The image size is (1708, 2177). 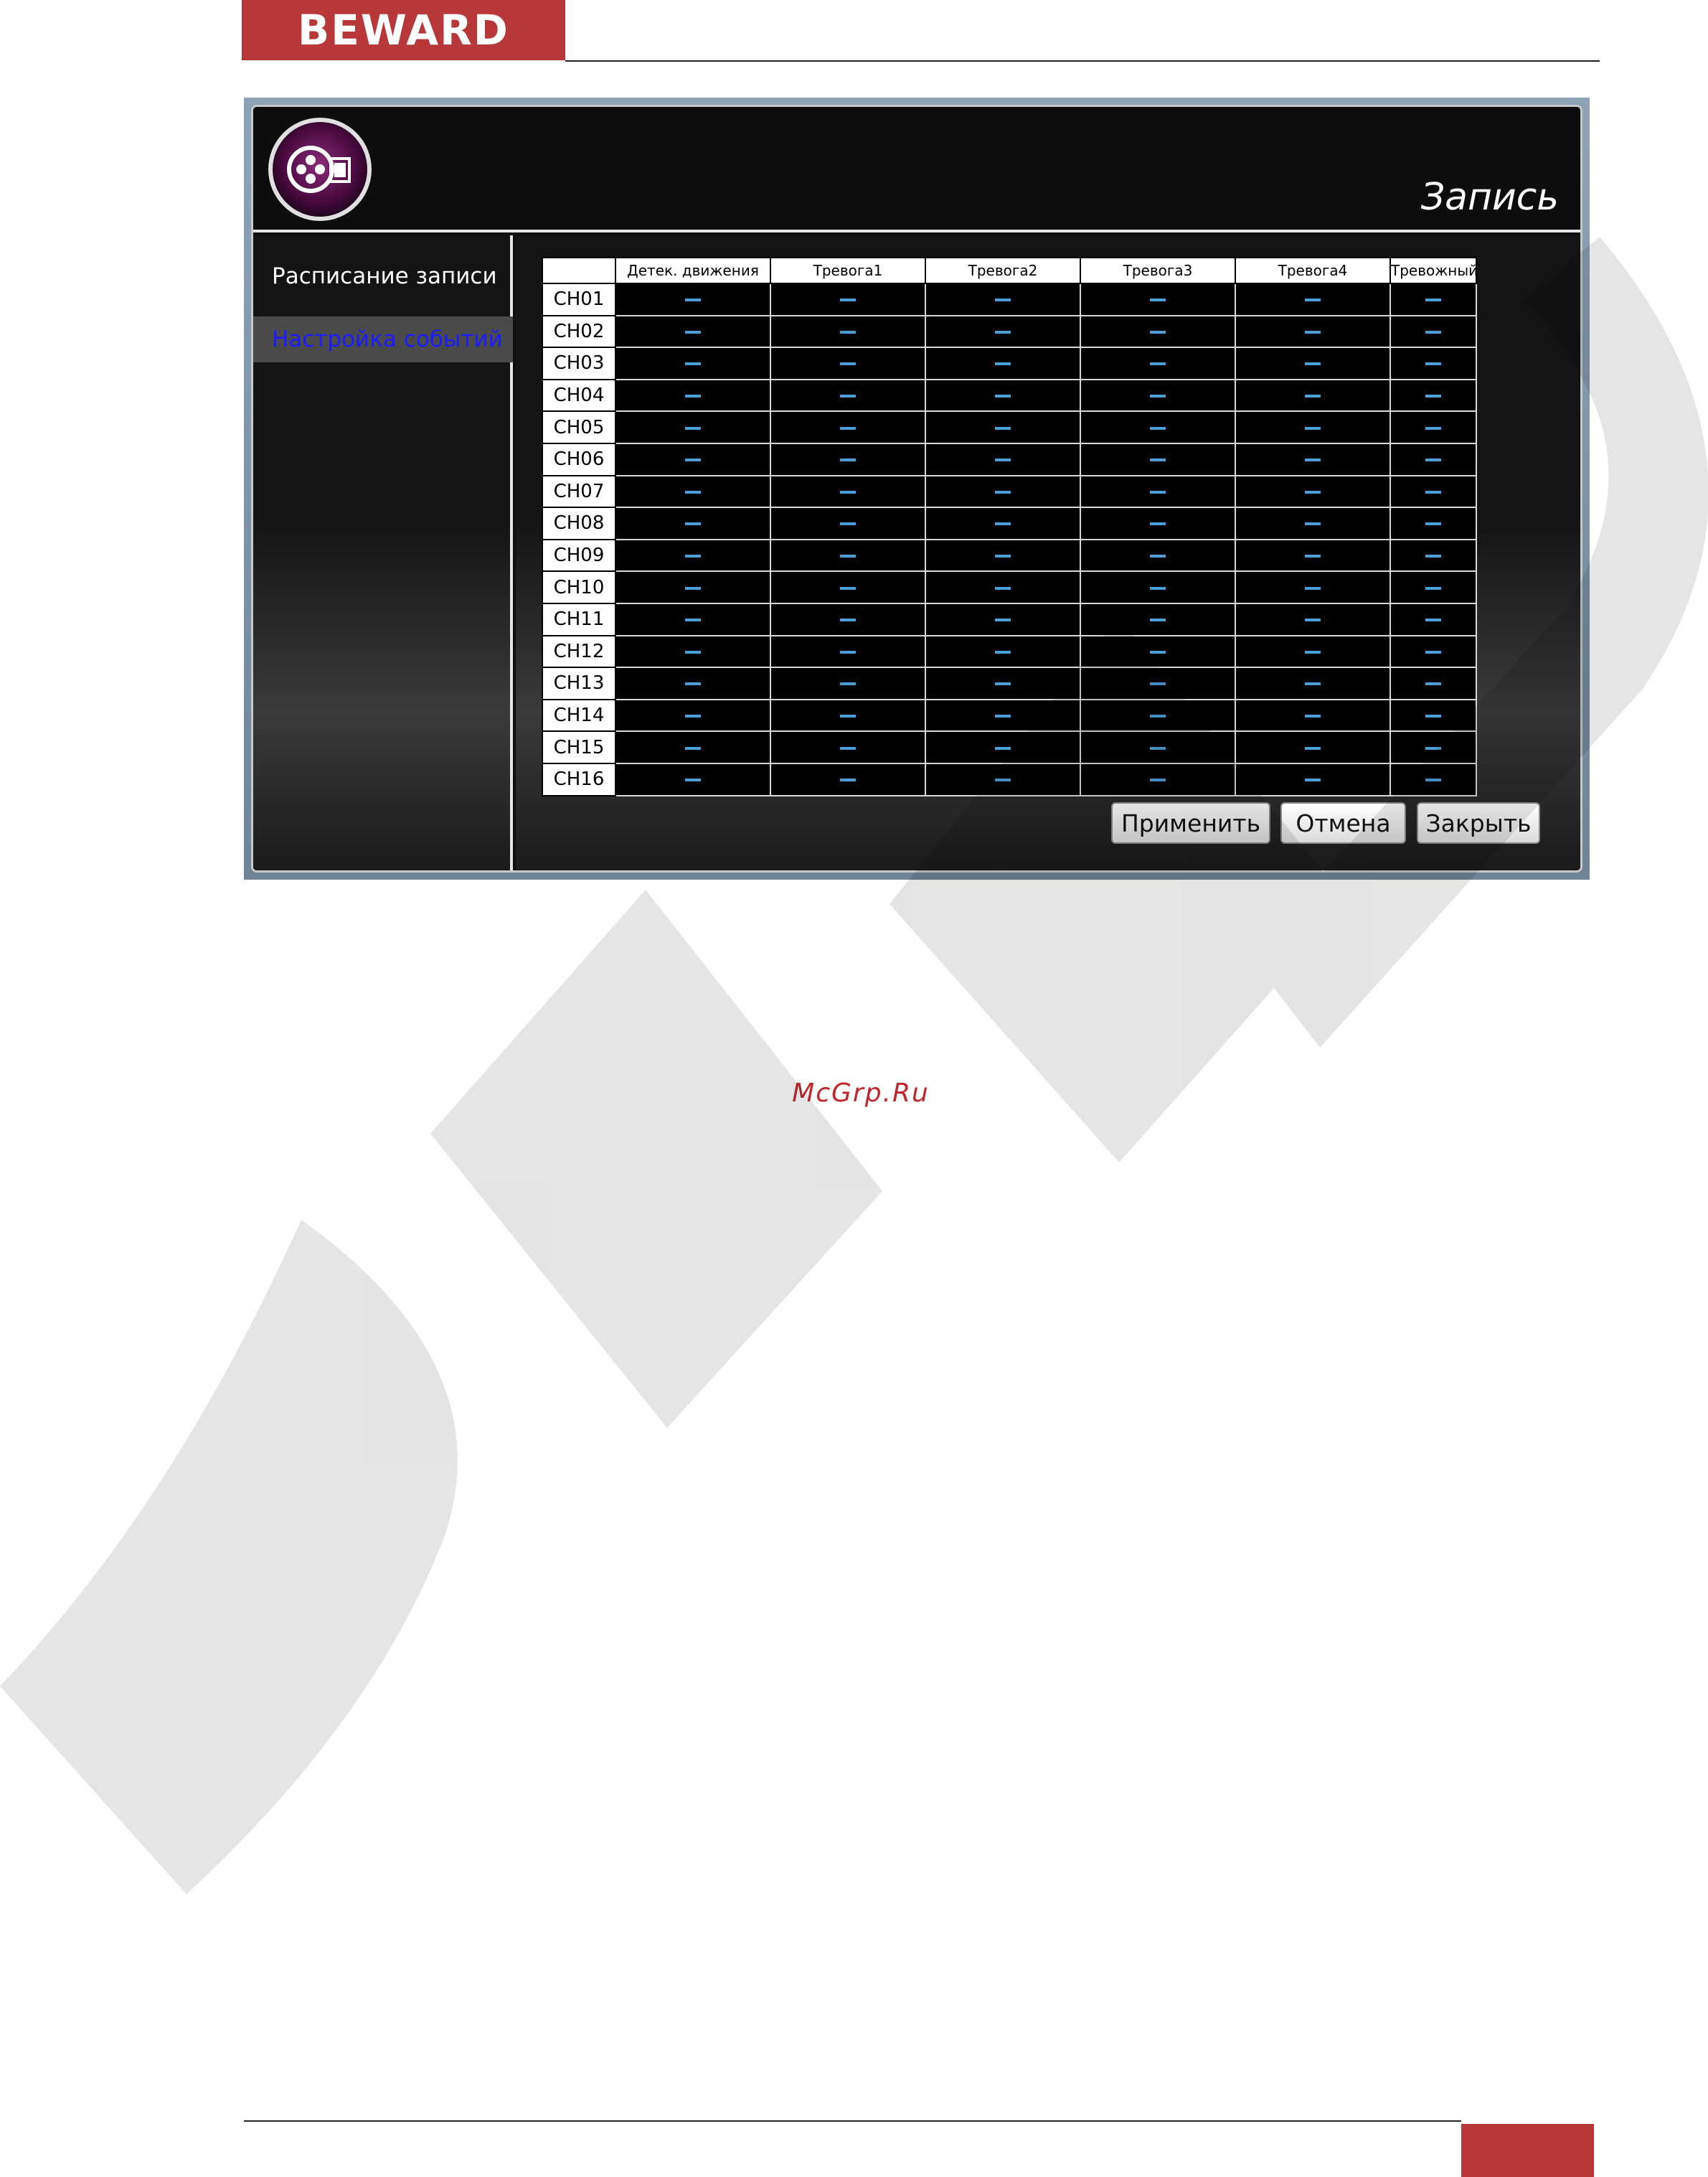 What do you see at coordinates (1343, 823) in the screenshot?
I see `cancel-button: Отмена` at bounding box center [1343, 823].